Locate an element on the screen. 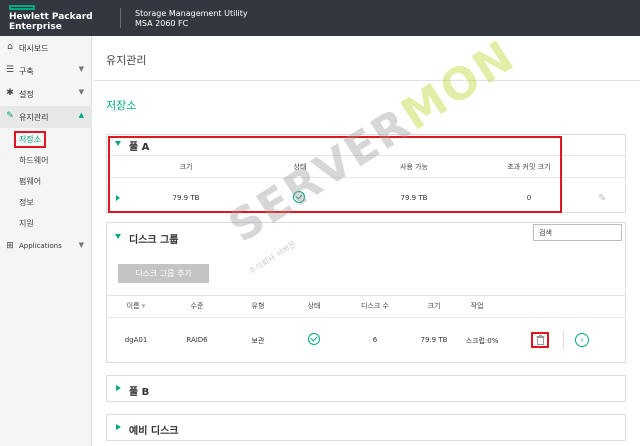 The height and width of the screenshot is (446, 640). app-name: Storage Management Utility is located at coordinates (191, 13).